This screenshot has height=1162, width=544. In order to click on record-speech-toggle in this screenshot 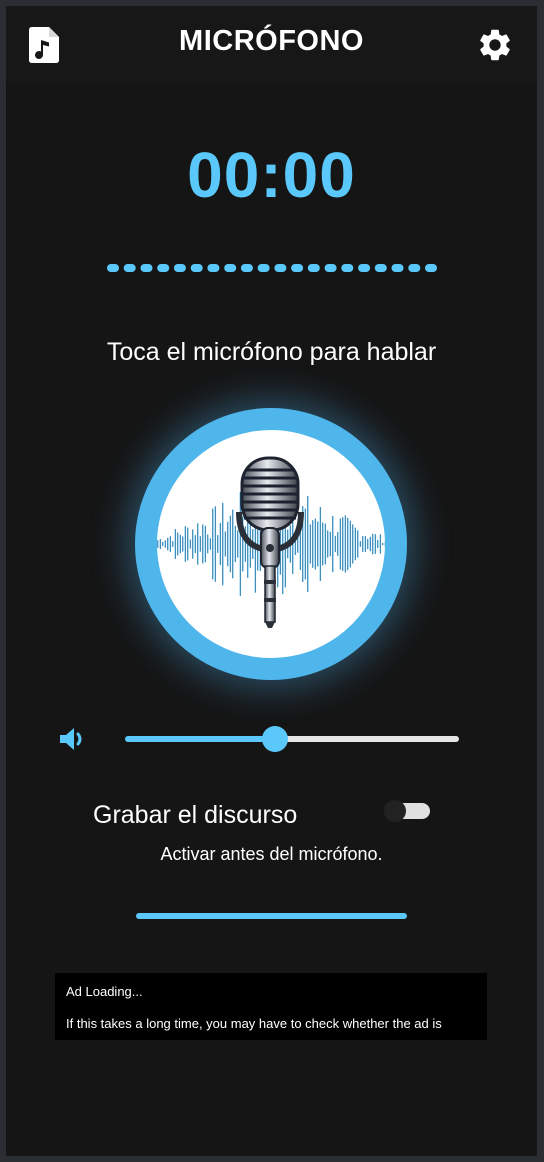, I will do `click(408, 811)`.